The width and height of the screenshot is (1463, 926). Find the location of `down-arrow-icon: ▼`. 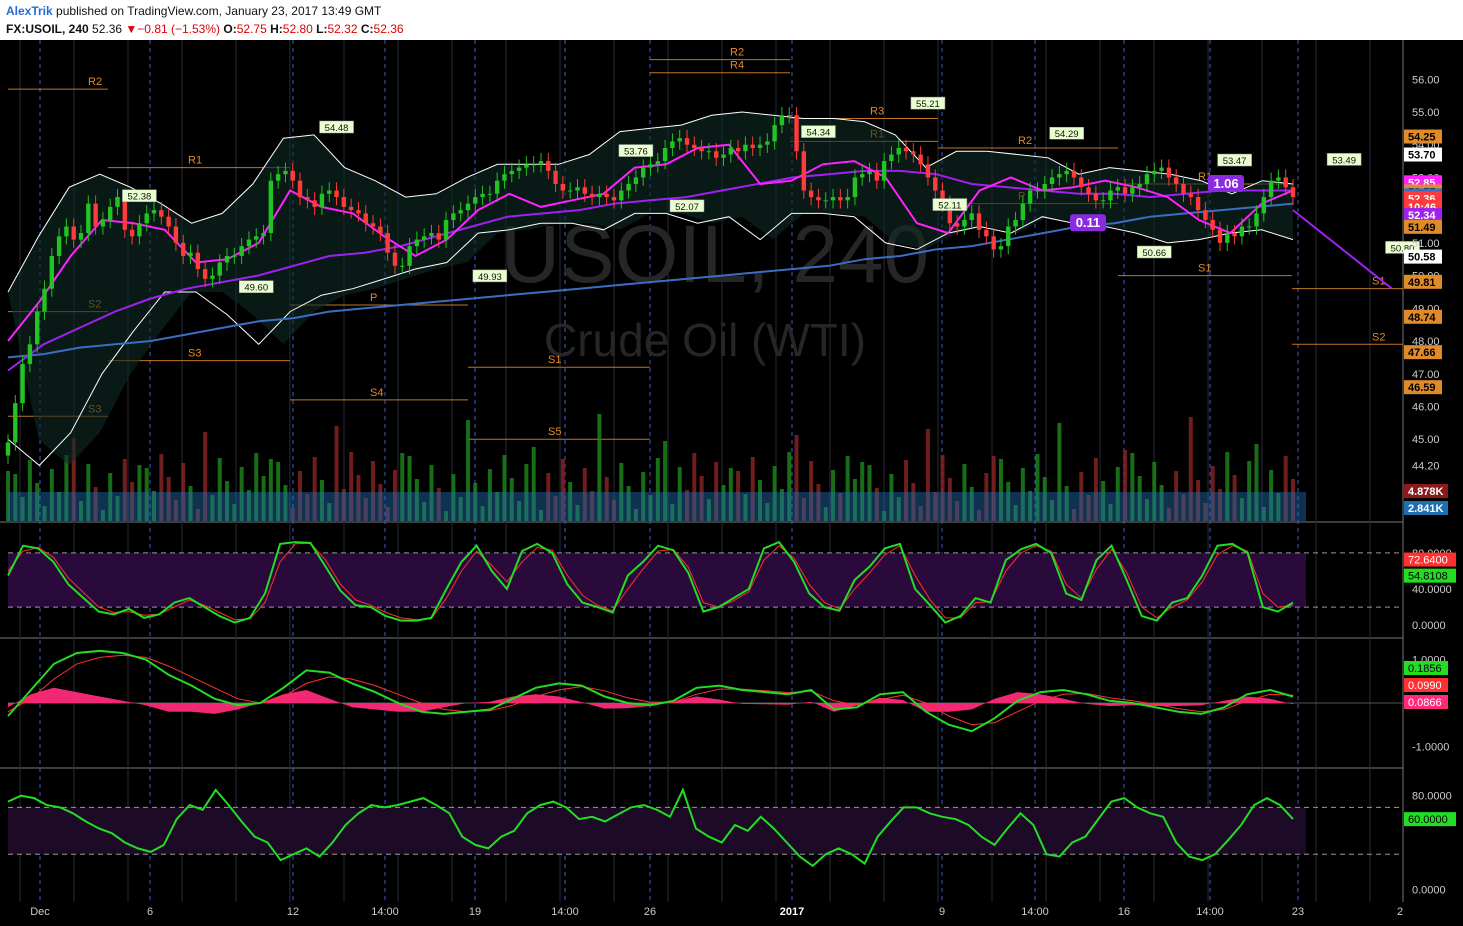

down-arrow-icon: ▼ is located at coordinates (131, 29).